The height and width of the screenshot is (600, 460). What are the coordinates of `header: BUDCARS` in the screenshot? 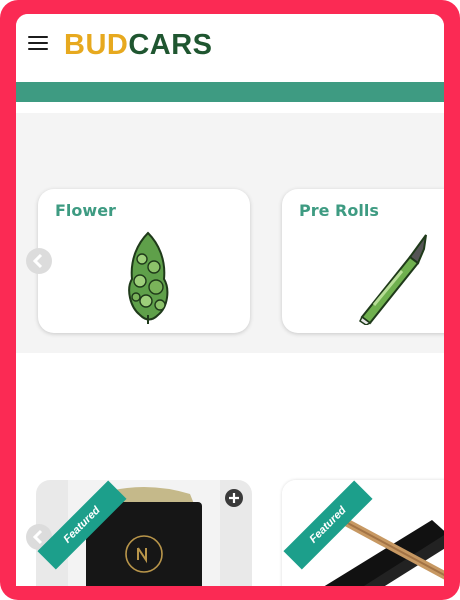 It's located at (230, 47).